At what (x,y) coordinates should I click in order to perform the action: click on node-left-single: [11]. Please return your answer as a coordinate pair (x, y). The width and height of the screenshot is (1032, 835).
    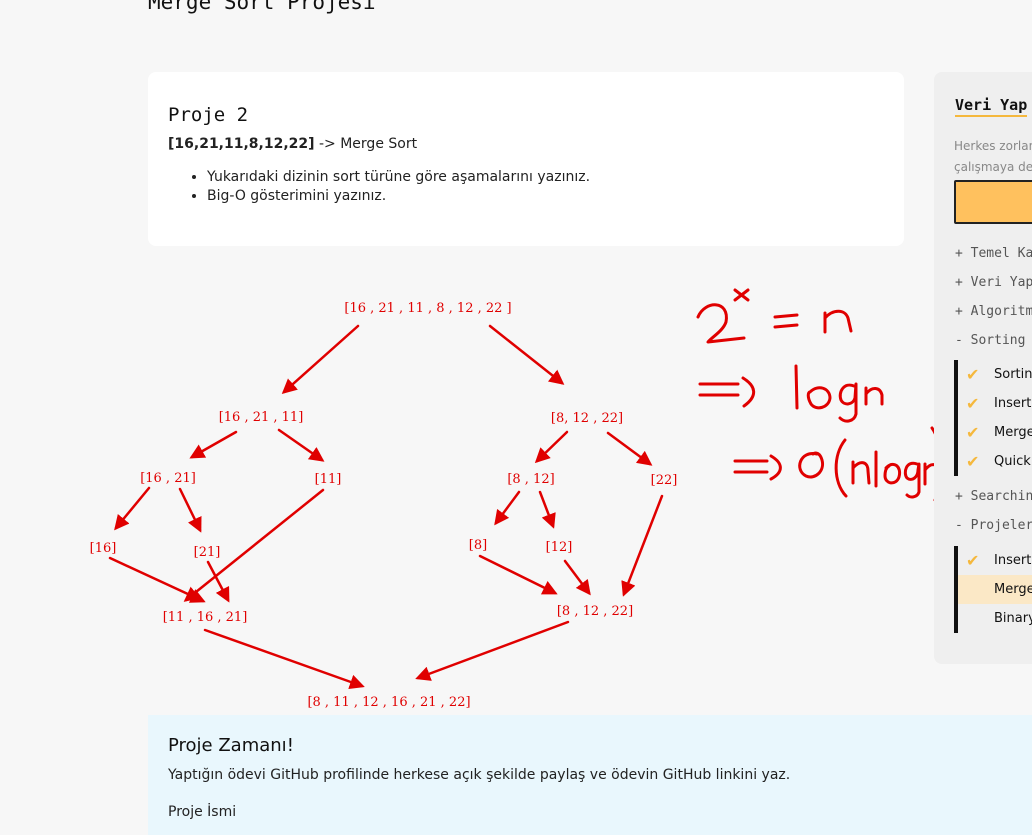
    Looking at the image, I should click on (328, 479).